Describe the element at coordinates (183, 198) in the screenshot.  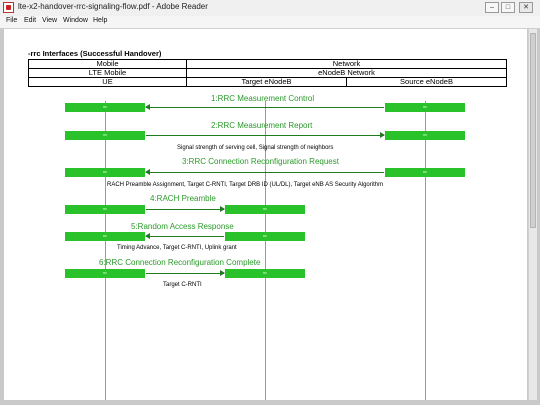
I see `message-label: 4:RACH Preamble` at that location.